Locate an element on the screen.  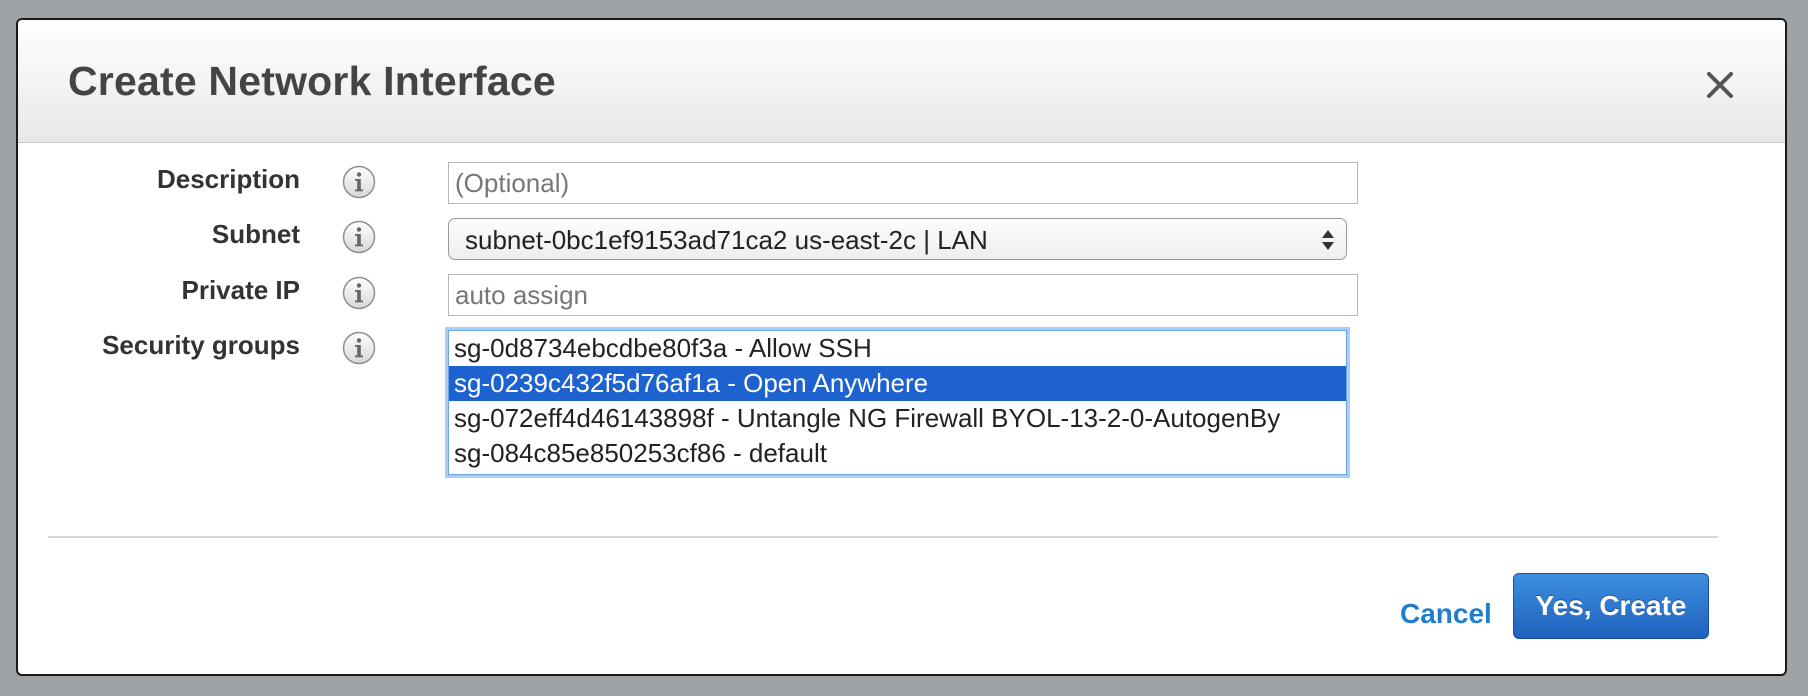
select-arrows-icon is located at coordinates (1328, 240).